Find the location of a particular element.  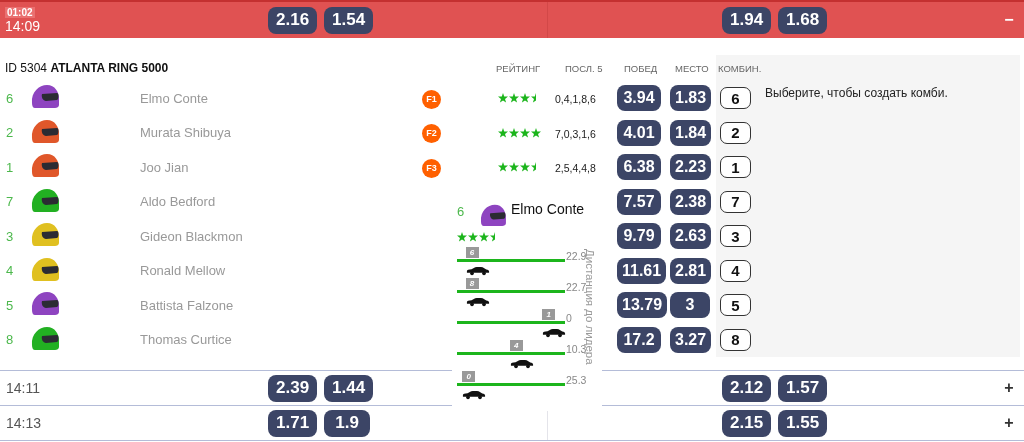

last-five-results: 2,5,4,4,8 is located at coordinates (575, 168).